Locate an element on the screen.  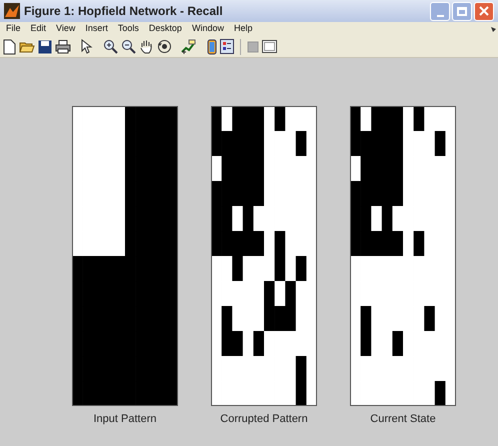
axis-label: Corrupted Pattern is located at coordinates (264, 419).